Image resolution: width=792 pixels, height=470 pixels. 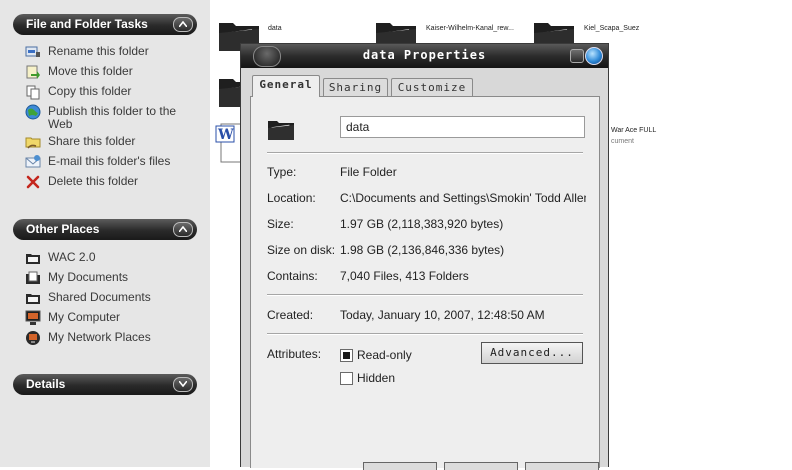 What do you see at coordinates (292, 276) in the screenshot?
I see `contains-label: Contains:` at bounding box center [292, 276].